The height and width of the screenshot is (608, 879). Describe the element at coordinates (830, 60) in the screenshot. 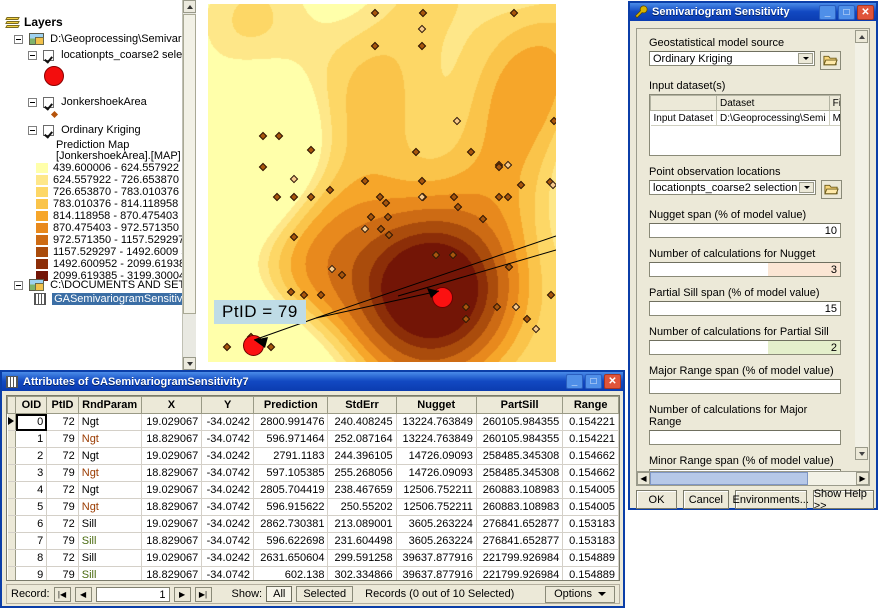

I see `browse-folder-button` at that location.